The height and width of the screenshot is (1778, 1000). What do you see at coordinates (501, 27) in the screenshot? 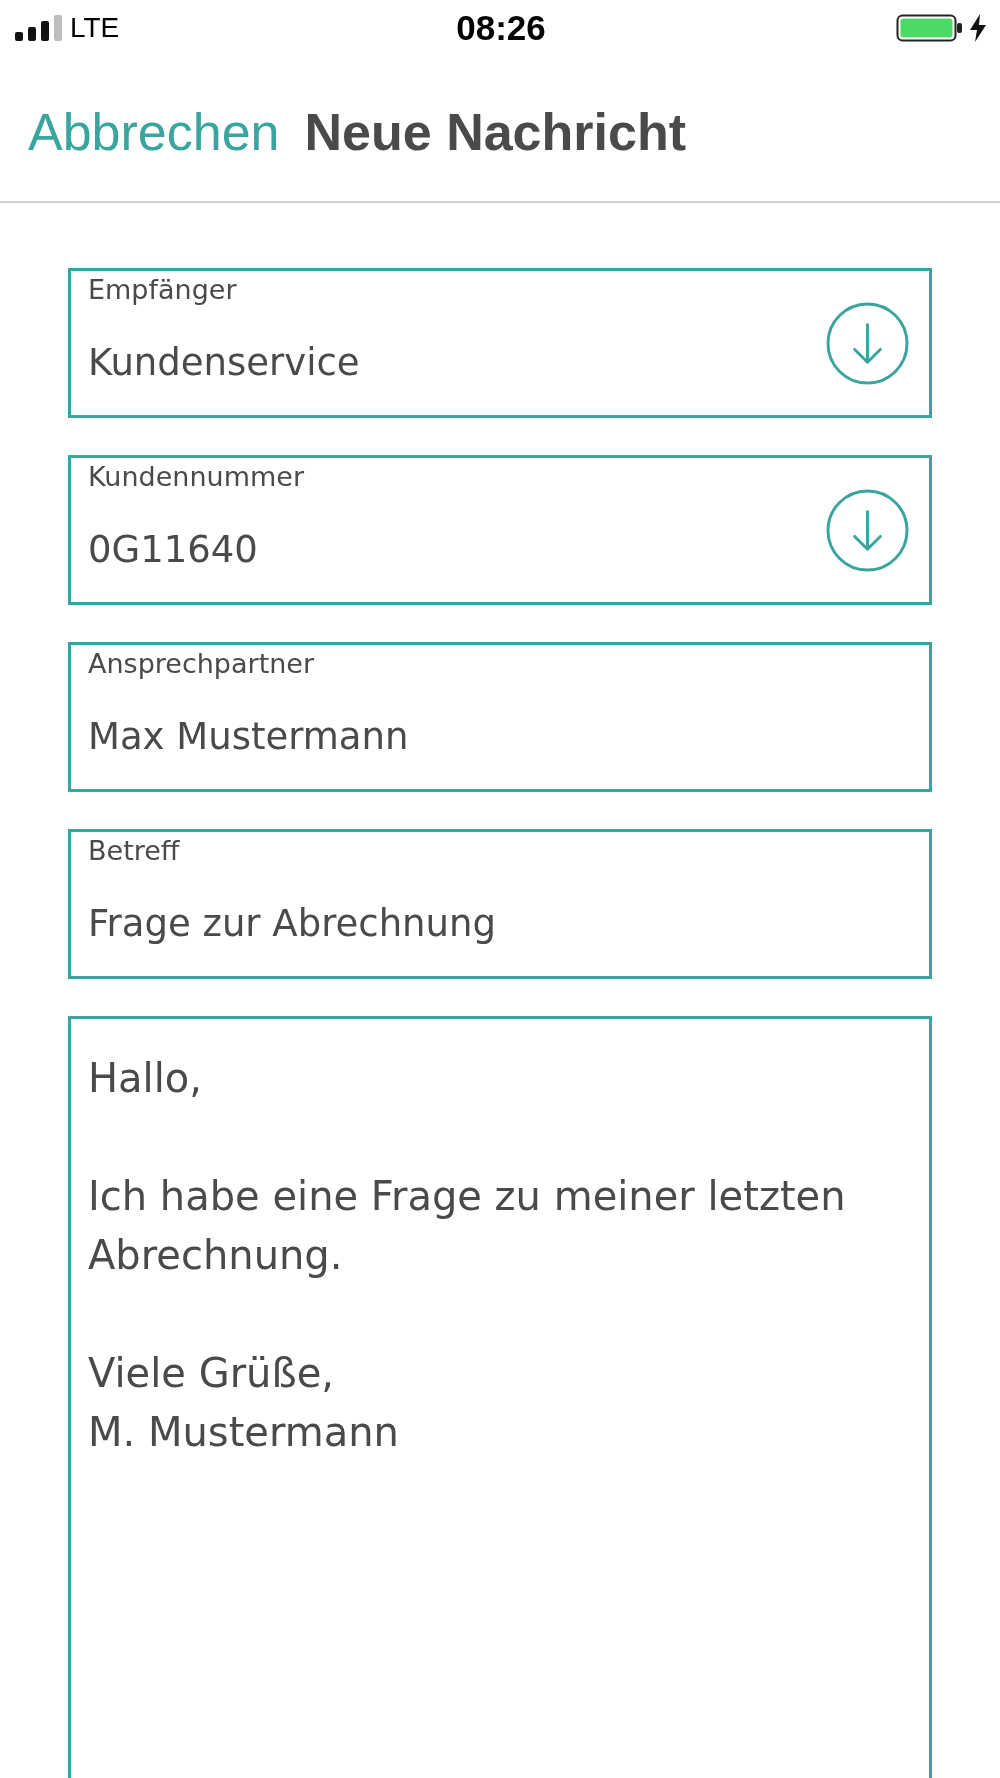
I see `clock-time: 08:26` at bounding box center [501, 27].